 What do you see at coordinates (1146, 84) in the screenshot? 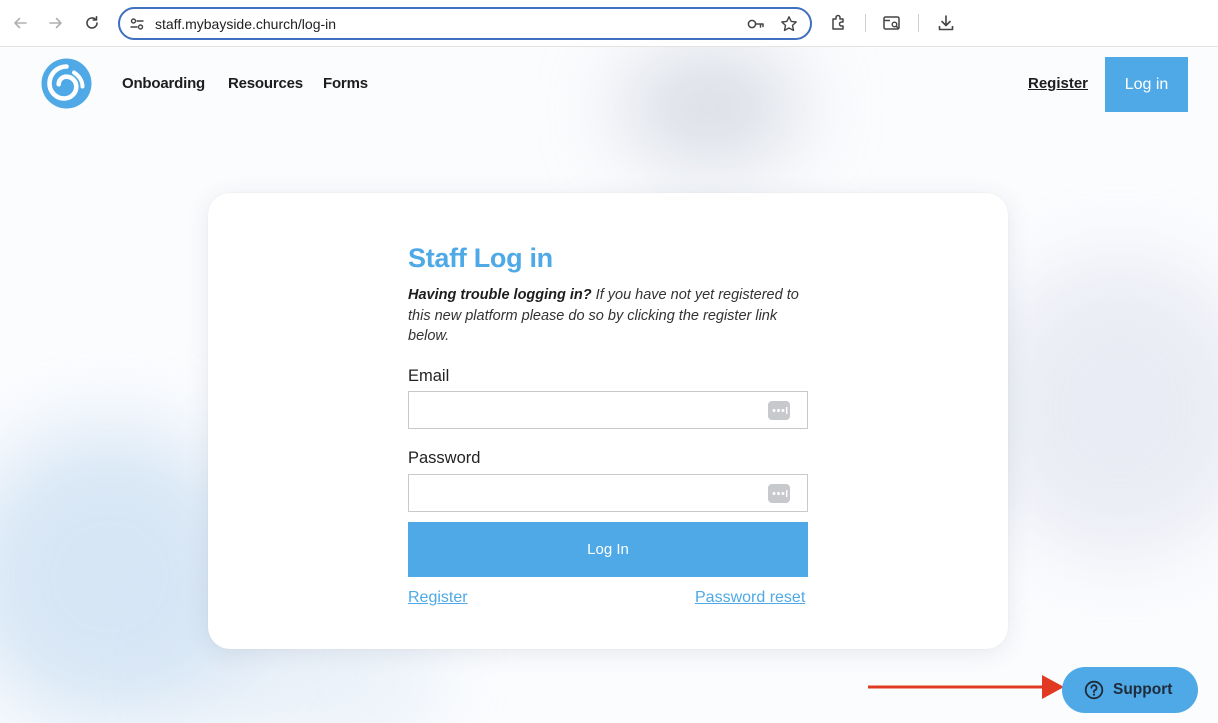
I see `header-login-button: Log in` at bounding box center [1146, 84].